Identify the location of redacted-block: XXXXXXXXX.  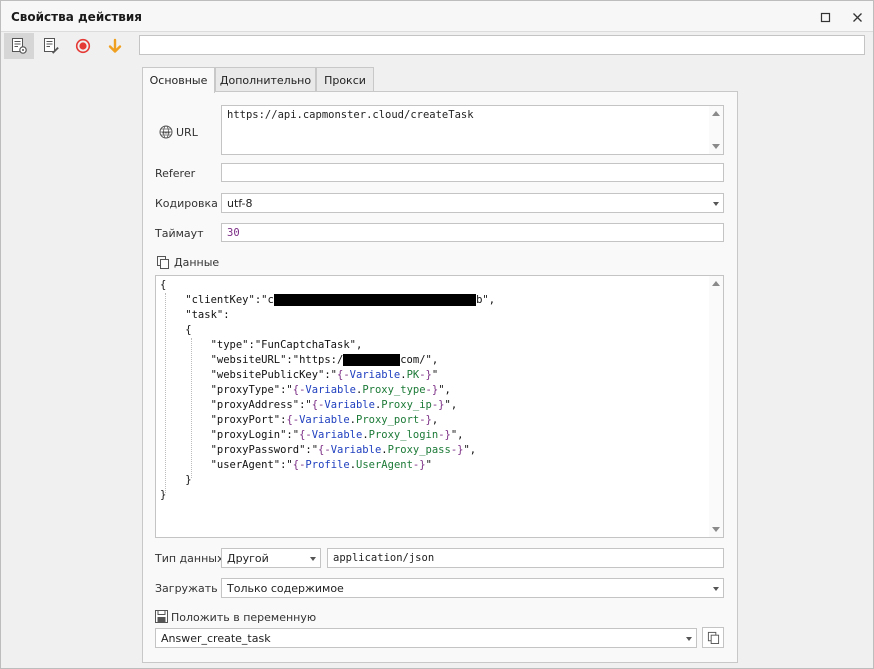
(372, 360).